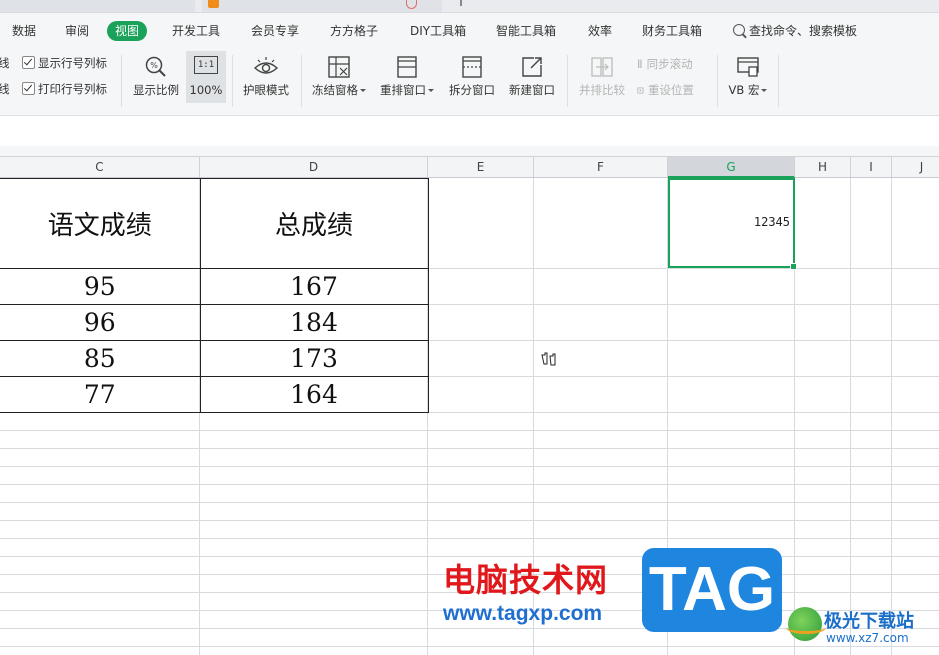 This screenshot has width=939, height=655. What do you see at coordinates (526, 31) in the screenshot?
I see `menu-smart: 智能工具箱` at bounding box center [526, 31].